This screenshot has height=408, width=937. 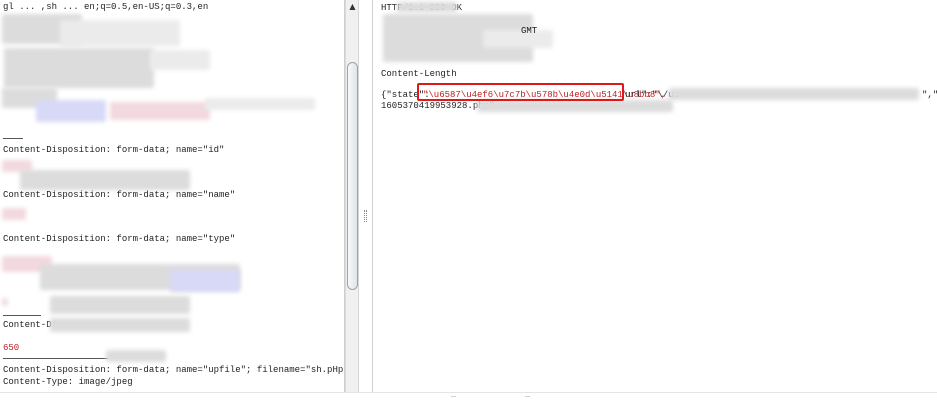 What do you see at coordinates (11, 348) in the screenshot?
I see `size-value: 650` at bounding box center [11, 348].